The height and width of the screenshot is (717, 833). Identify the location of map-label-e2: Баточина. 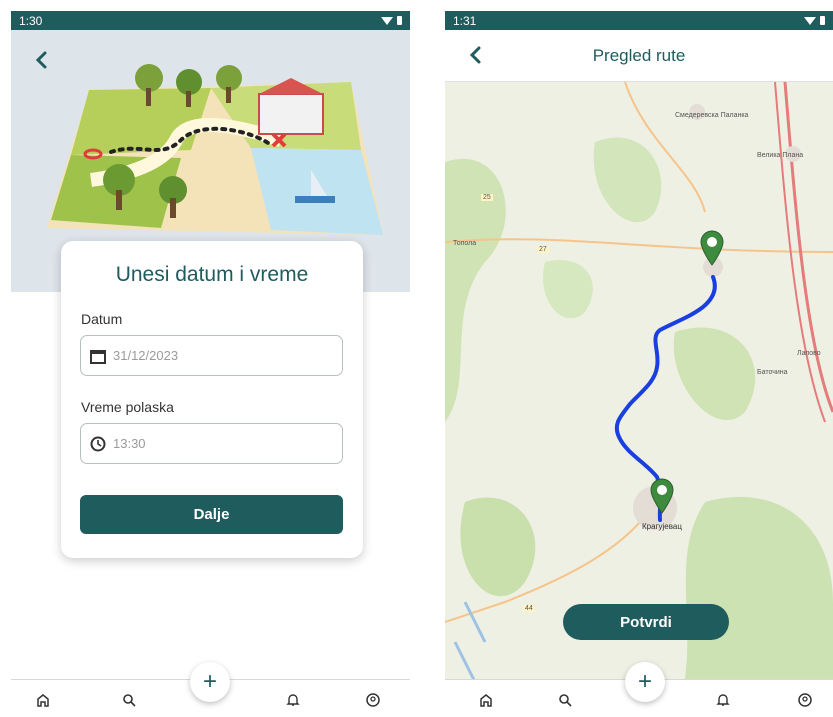
(772, 372).